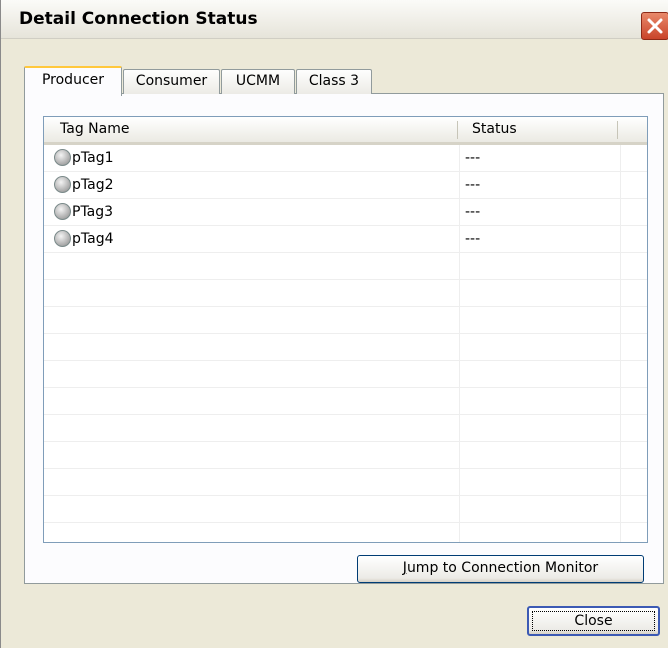 The width and height of the screenshot is (668, 648). I want to click on tab-class-3-label: Class 3, so click(334, 81).